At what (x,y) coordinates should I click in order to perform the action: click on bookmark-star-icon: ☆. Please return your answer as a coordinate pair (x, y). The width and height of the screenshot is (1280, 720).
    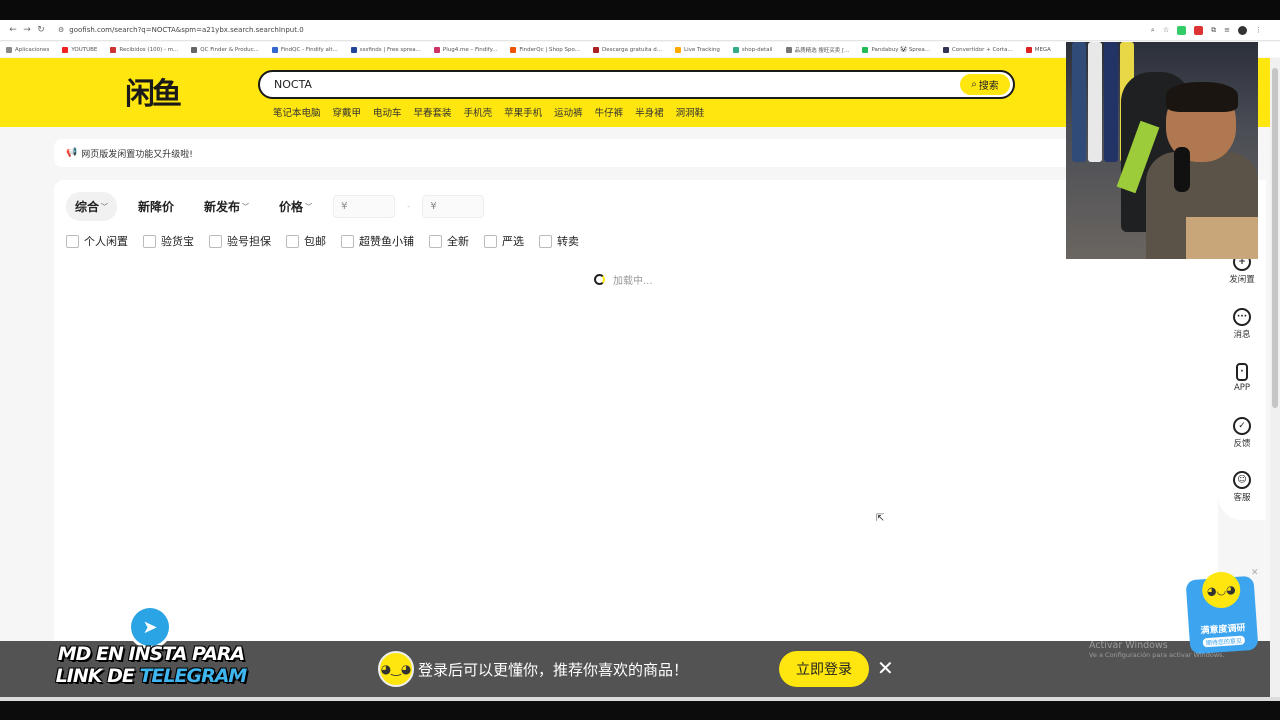
    Looking at the image, I should click on (1166, 30).